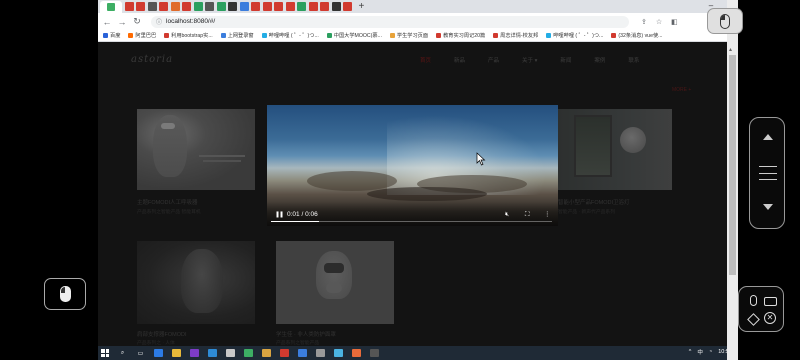 Image resolution: width=800 pixels, height=360 pixels. What do you see at coordinates (547, 215) in the screenshot?
I see `more-options-icon: ⋮` at bounding box center [547, 215].